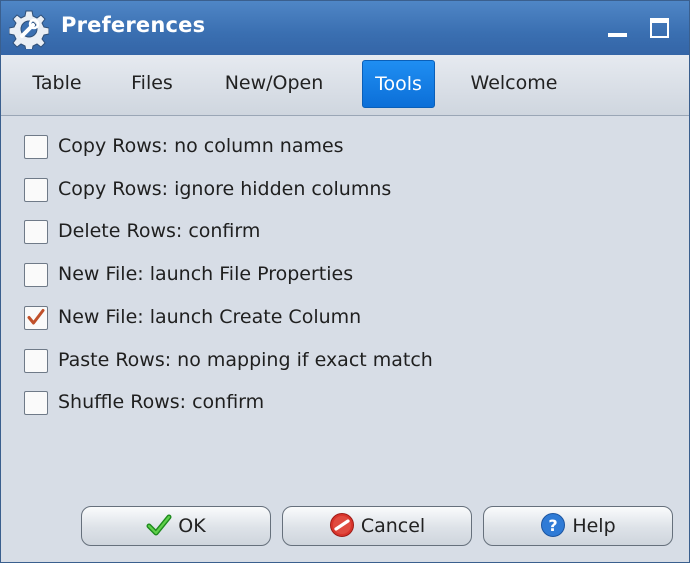 The image size is (690, 563). What do you see at coordinates (594, 526) in the screenshot?
I see `help-label: Help` at bounding box center [594, 526].